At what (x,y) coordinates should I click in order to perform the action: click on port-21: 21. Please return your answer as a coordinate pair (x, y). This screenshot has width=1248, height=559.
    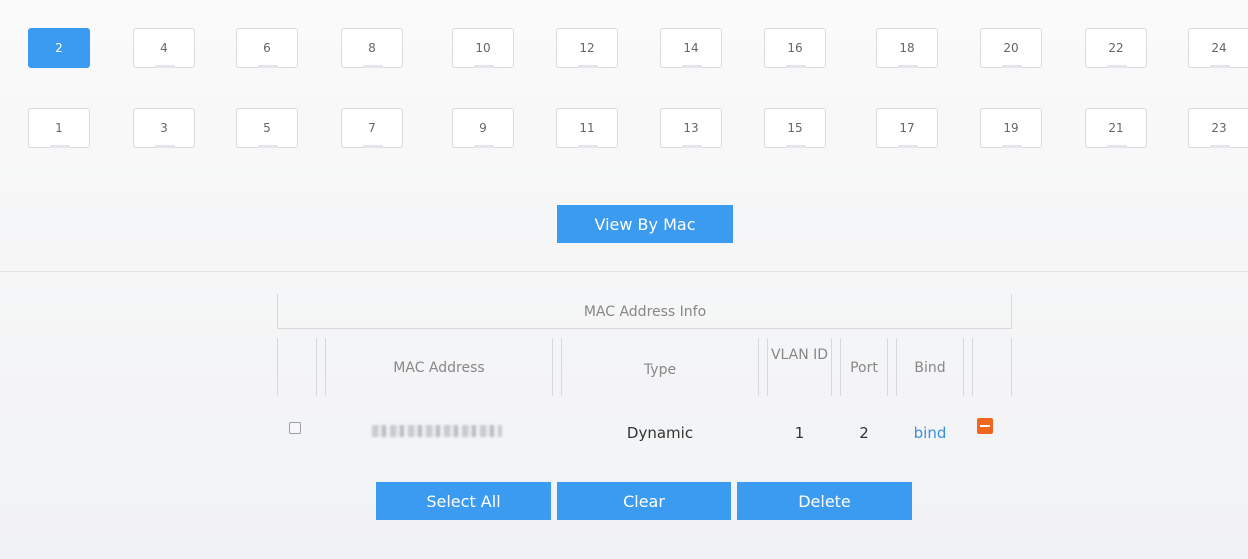
    Looking at the image, I should click on (1116, 128).